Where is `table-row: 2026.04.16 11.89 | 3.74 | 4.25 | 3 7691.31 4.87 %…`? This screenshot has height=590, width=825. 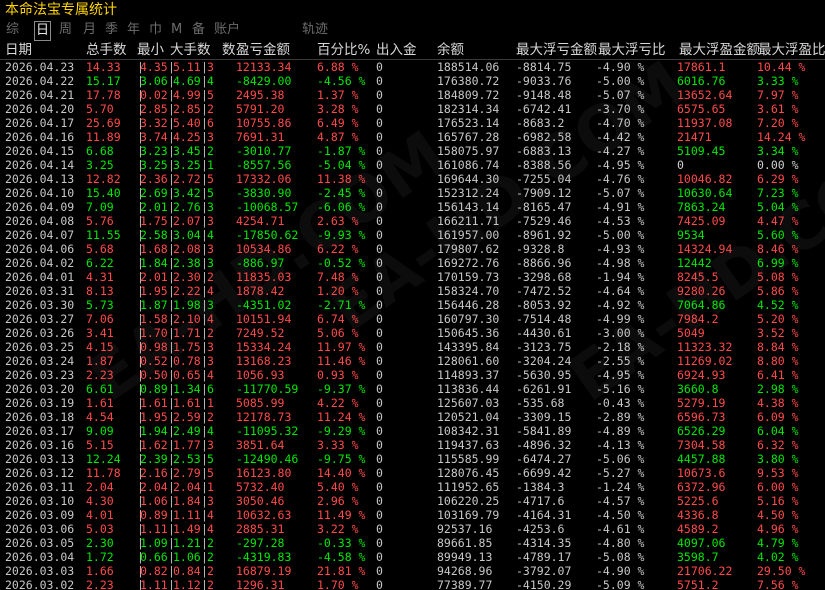 table-row: 2026.04.16 11.89 | 3.74 | 4.25 | 3 7691.31 4.87 %… is located at coordinates (412, 137).